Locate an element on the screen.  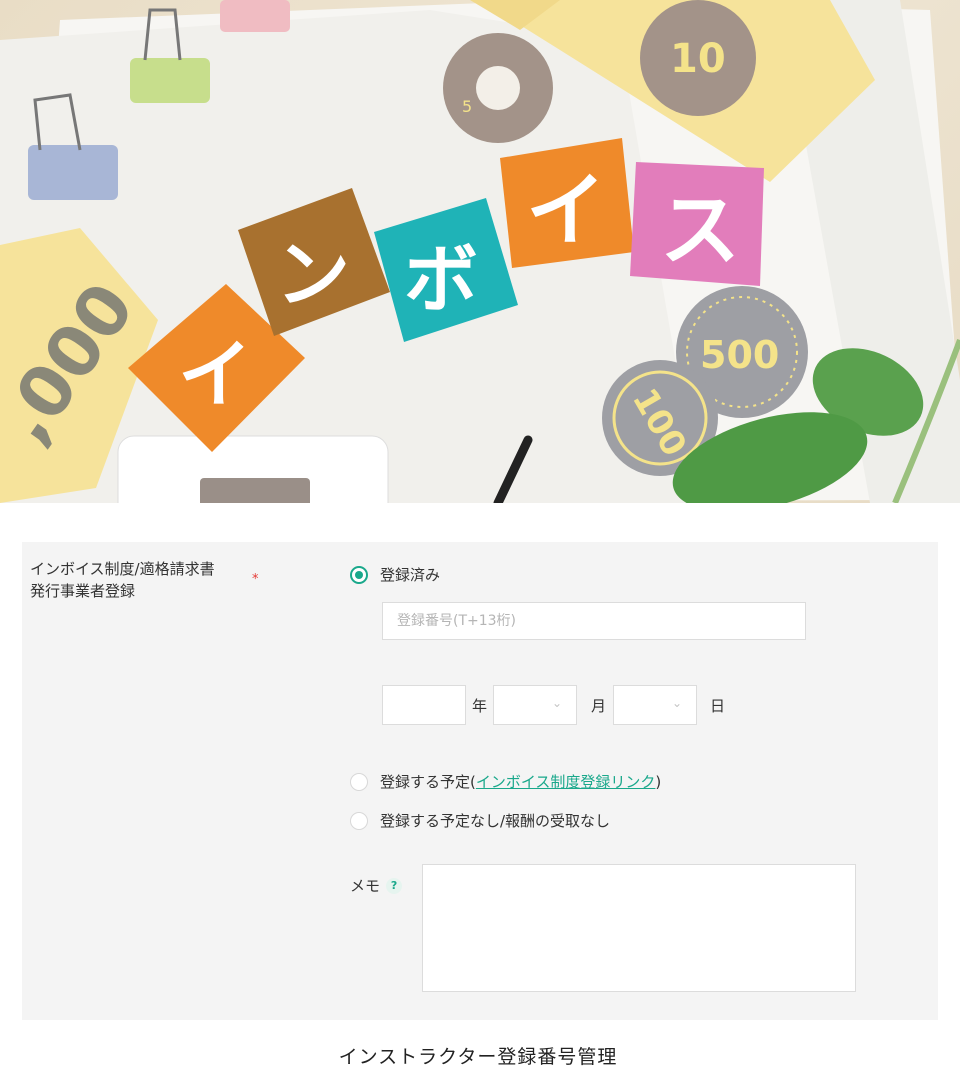
calculator-display is located at coordinates (255, 490).